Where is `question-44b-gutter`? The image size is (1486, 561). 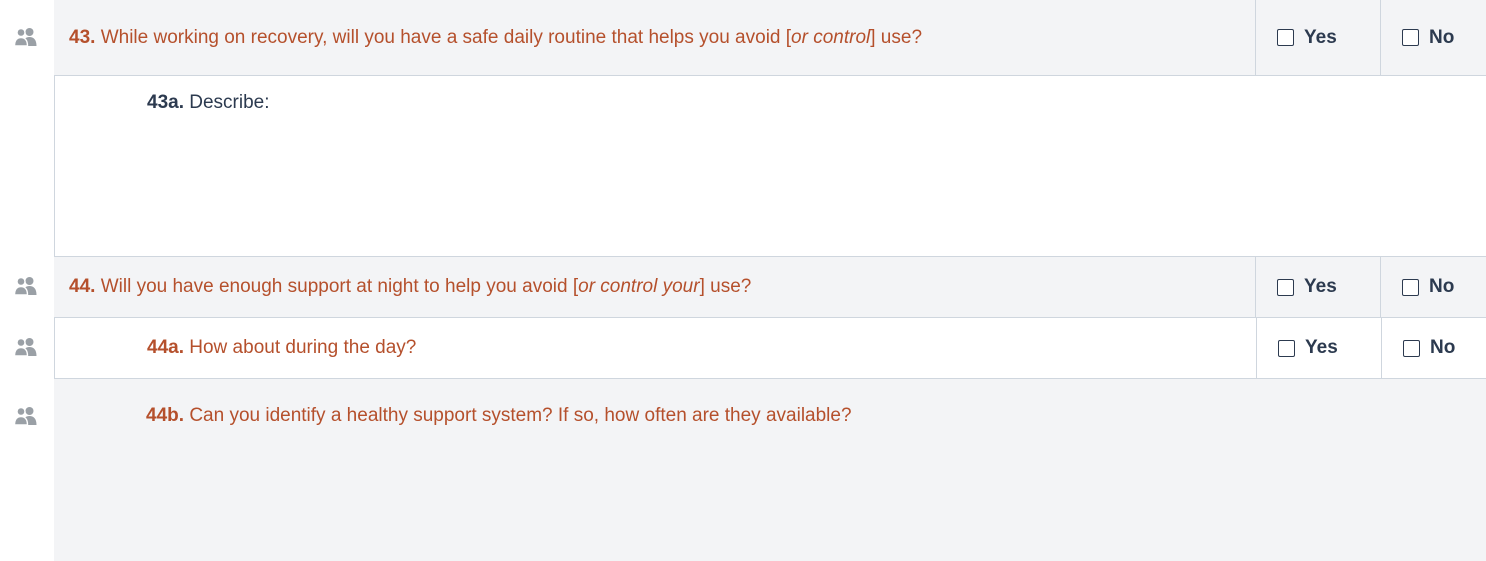
question-44b-gutter is located at coordinates (27, 470).